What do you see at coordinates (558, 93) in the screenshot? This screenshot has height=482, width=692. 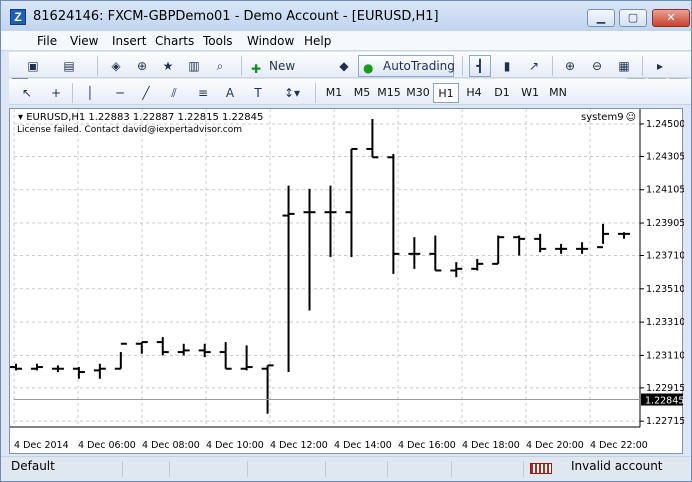 I see `timeframe-mn: MN` at bounding box center [558, 93].